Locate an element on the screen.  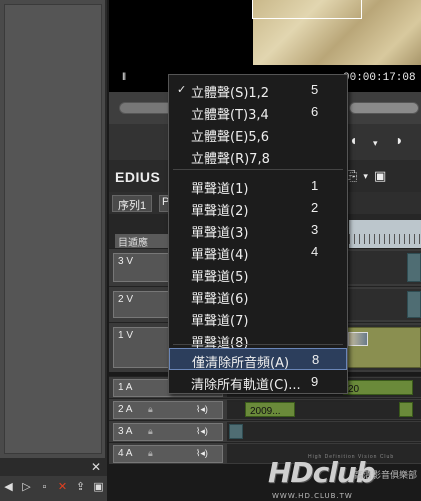
track-name: 3 A is located at coordinates (125, 431).